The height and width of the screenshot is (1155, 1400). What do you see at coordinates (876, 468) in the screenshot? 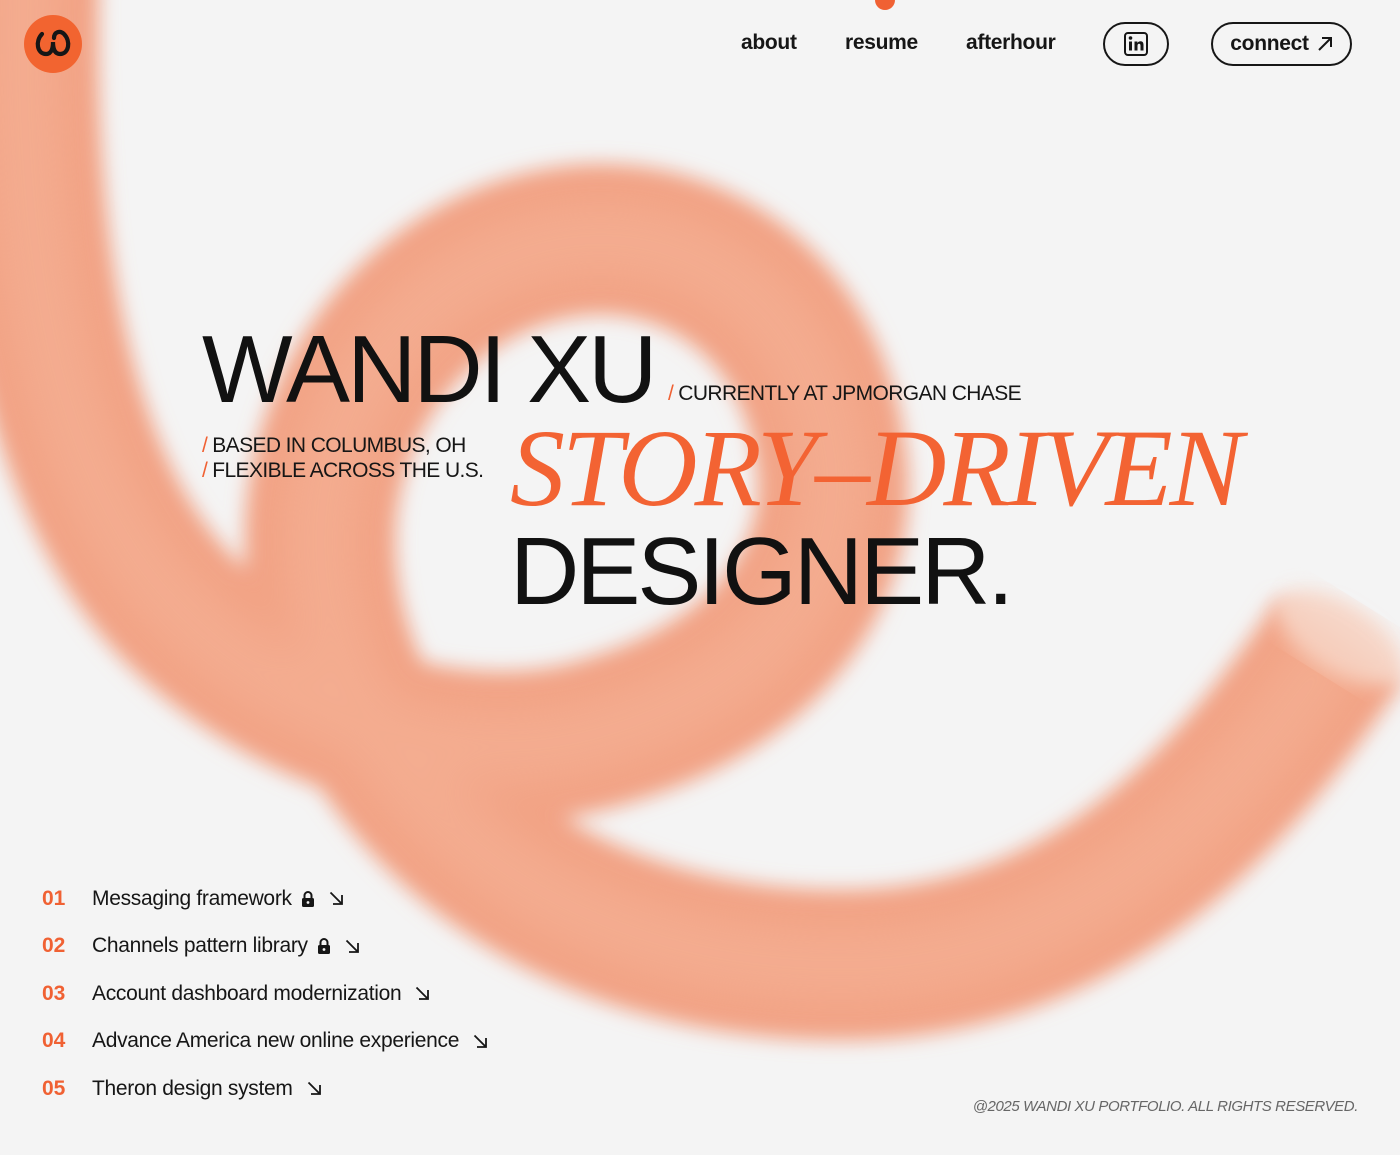
I see `tagline-story-driven: STORY–DRIVEN` at bounding box center [876, 468].